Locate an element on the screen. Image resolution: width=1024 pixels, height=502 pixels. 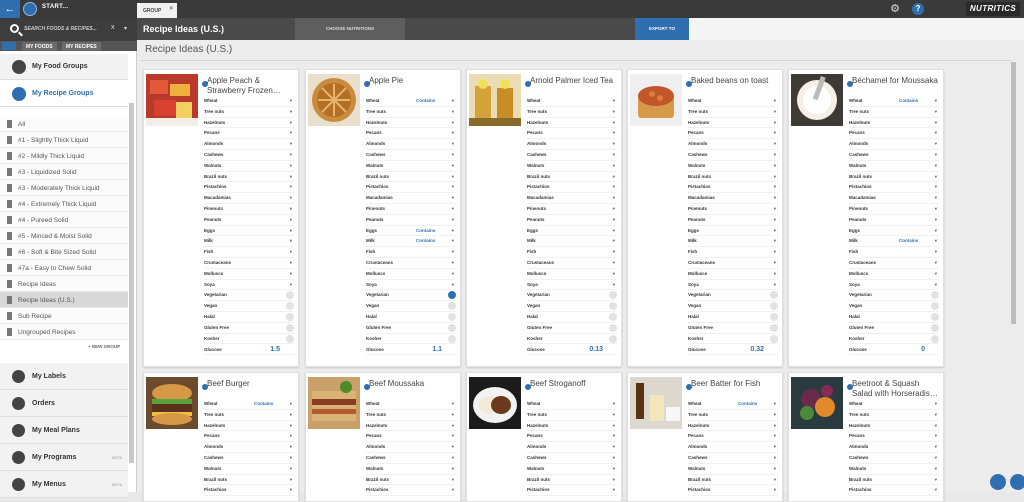
sidebar-group-item: #4 - Extremely Thick Liquid is located at coordinates (64, 204).